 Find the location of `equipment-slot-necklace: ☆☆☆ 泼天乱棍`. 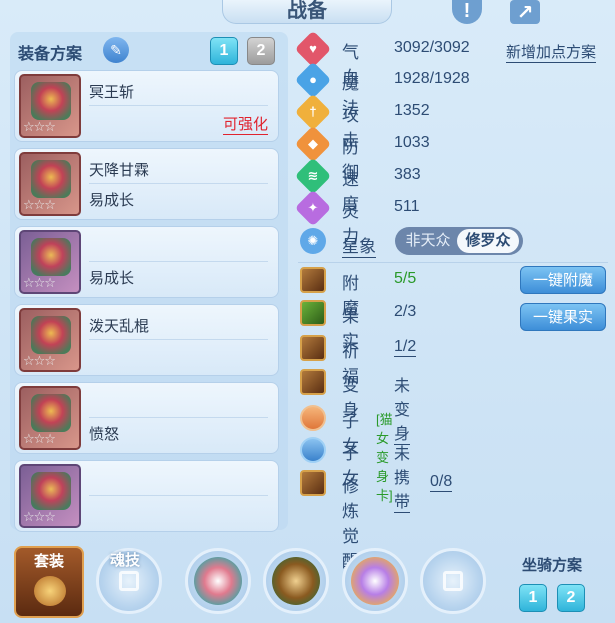

equipment-slot-necklace: ☆☆☆ 泼天乱棍 is located at coordinates (146, 340).